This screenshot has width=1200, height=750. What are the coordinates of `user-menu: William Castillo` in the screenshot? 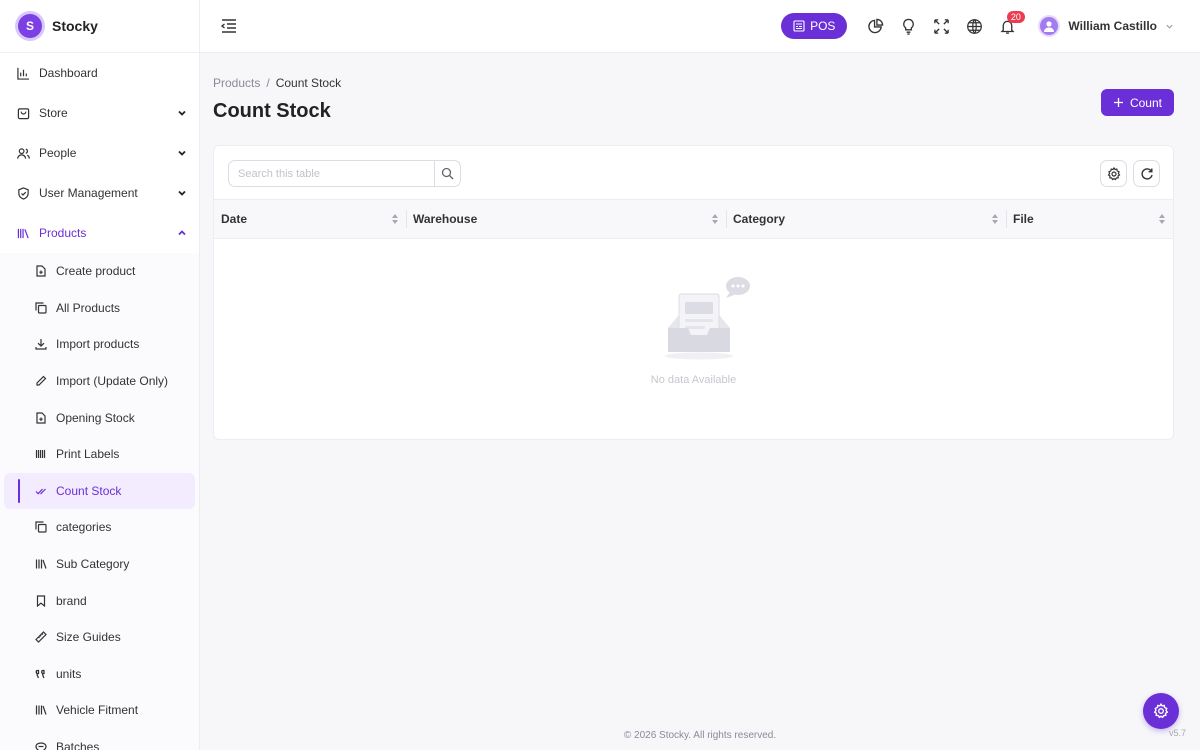 It's located at (1106, 26).